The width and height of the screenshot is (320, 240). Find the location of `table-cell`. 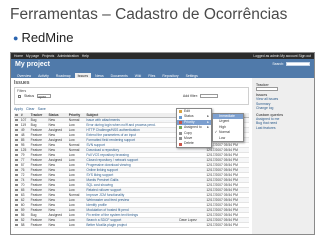

table-cell is located at coordinates (192, 225).